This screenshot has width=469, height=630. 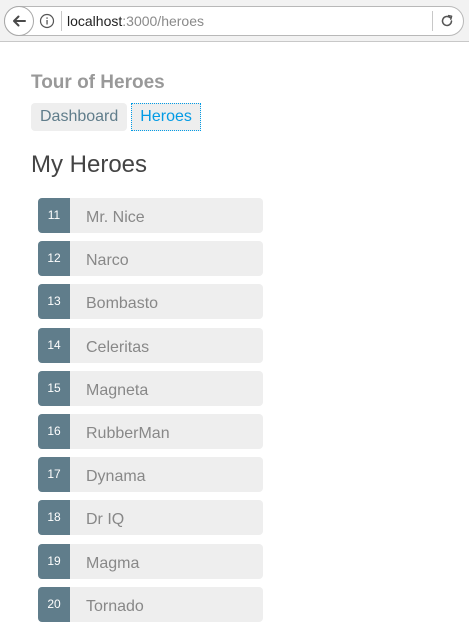 I want to click on main-nav: Dashboard Heroes, so click(x=118, y=117).